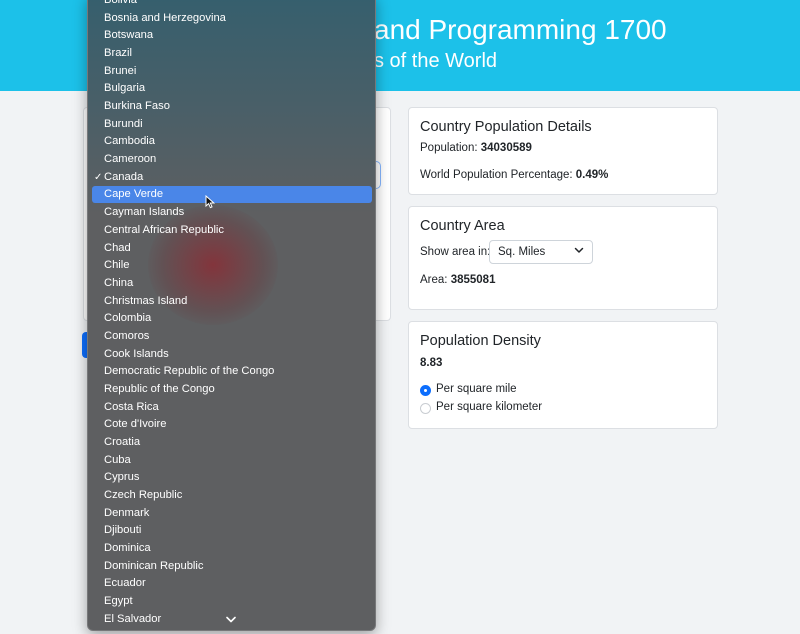 Image resolution: width=800 pixels, height=634 pixels. I want to click on population-label: Population:, so click(449, 148).